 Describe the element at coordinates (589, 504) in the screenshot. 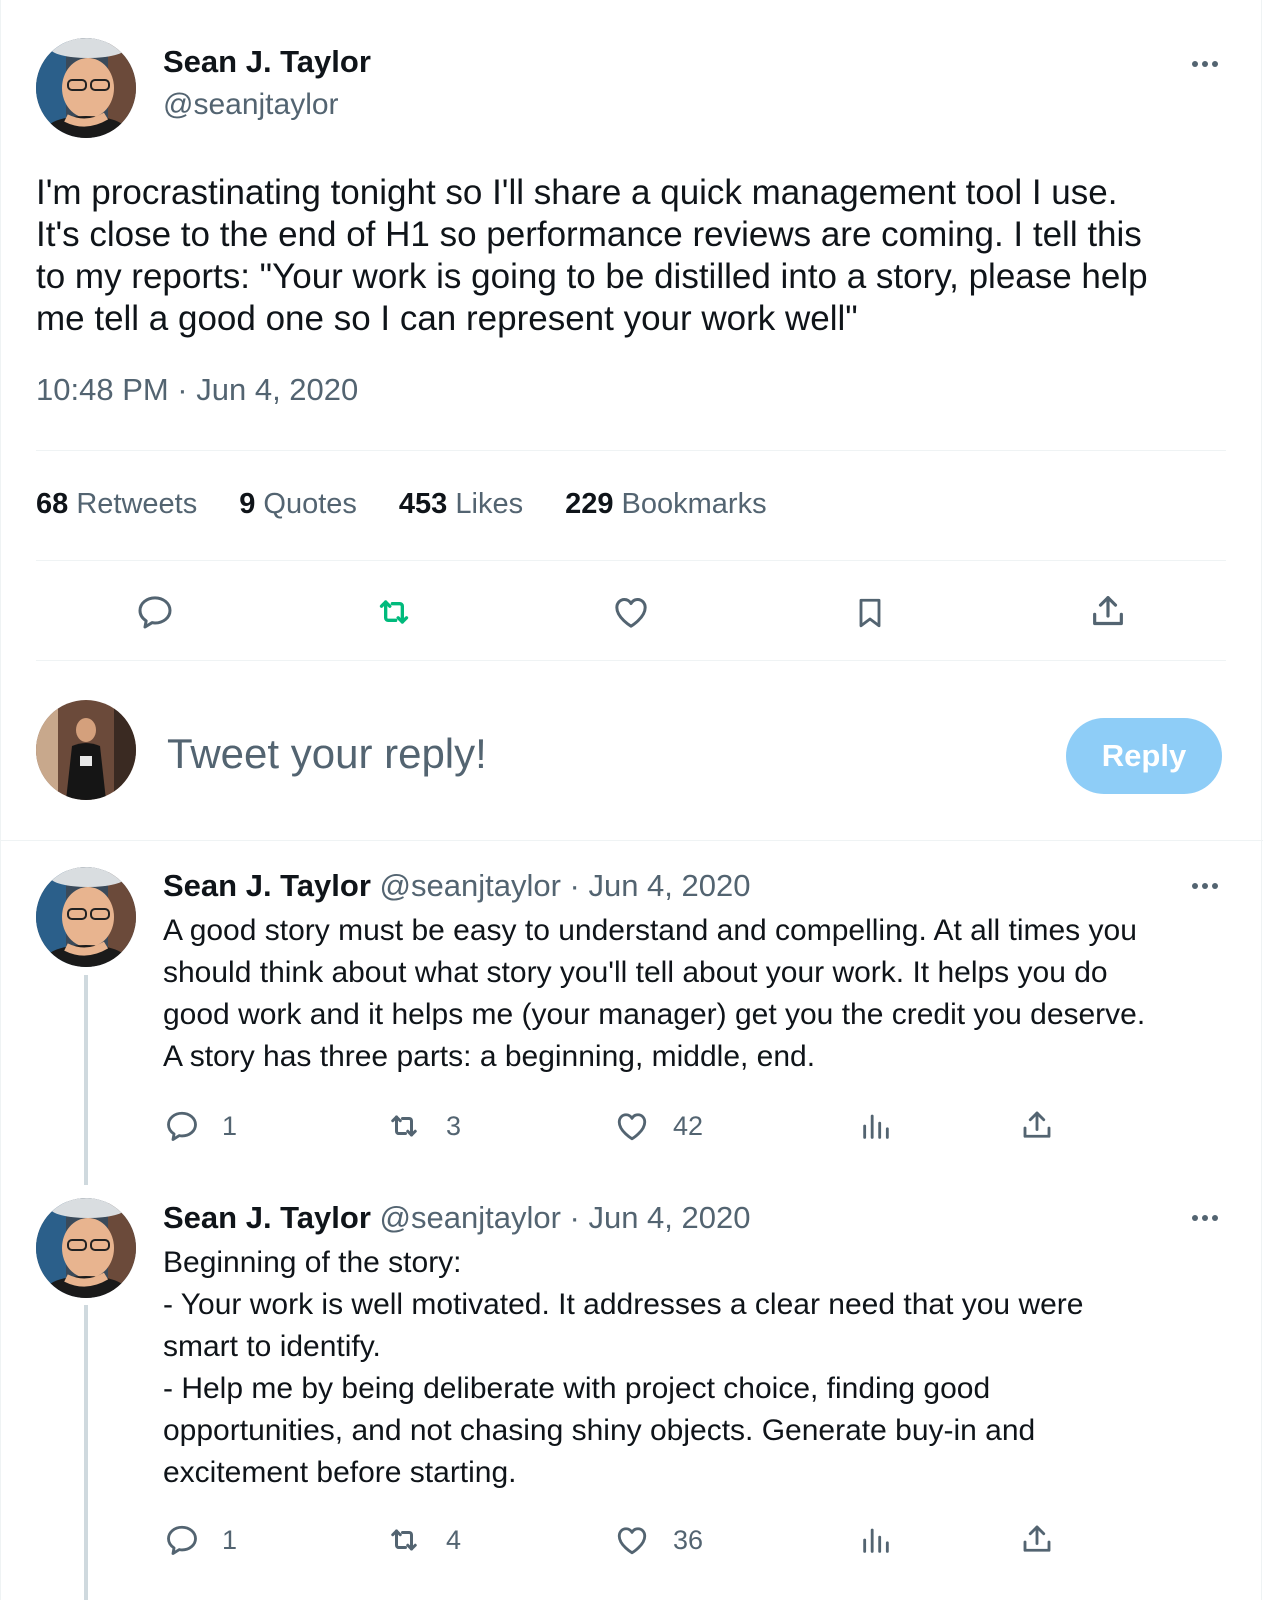

I see `bookmarks-count: 229` at that location.